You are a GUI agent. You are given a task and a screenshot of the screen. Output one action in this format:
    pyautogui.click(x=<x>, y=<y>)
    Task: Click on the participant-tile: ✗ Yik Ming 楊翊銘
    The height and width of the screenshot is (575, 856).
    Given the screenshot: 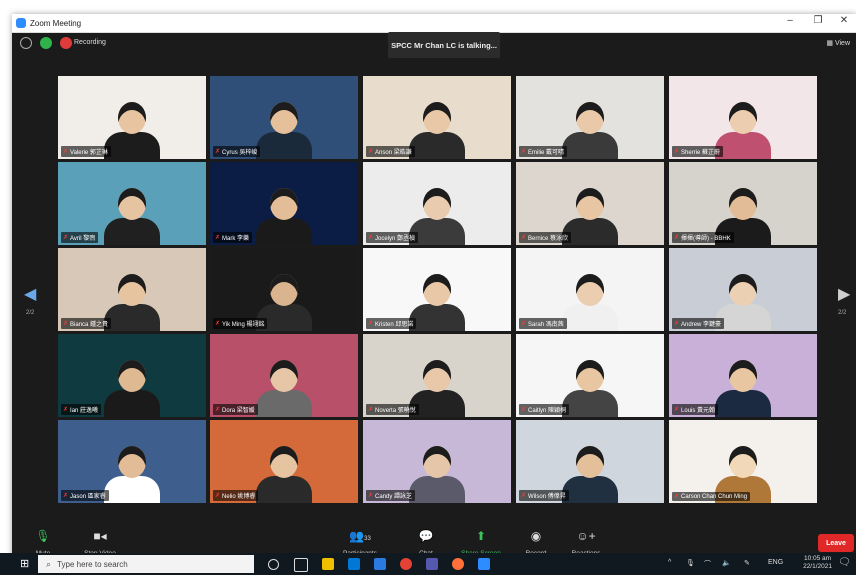 What is the action you would take?
    pyautogui.click(x=284, y=289)
    